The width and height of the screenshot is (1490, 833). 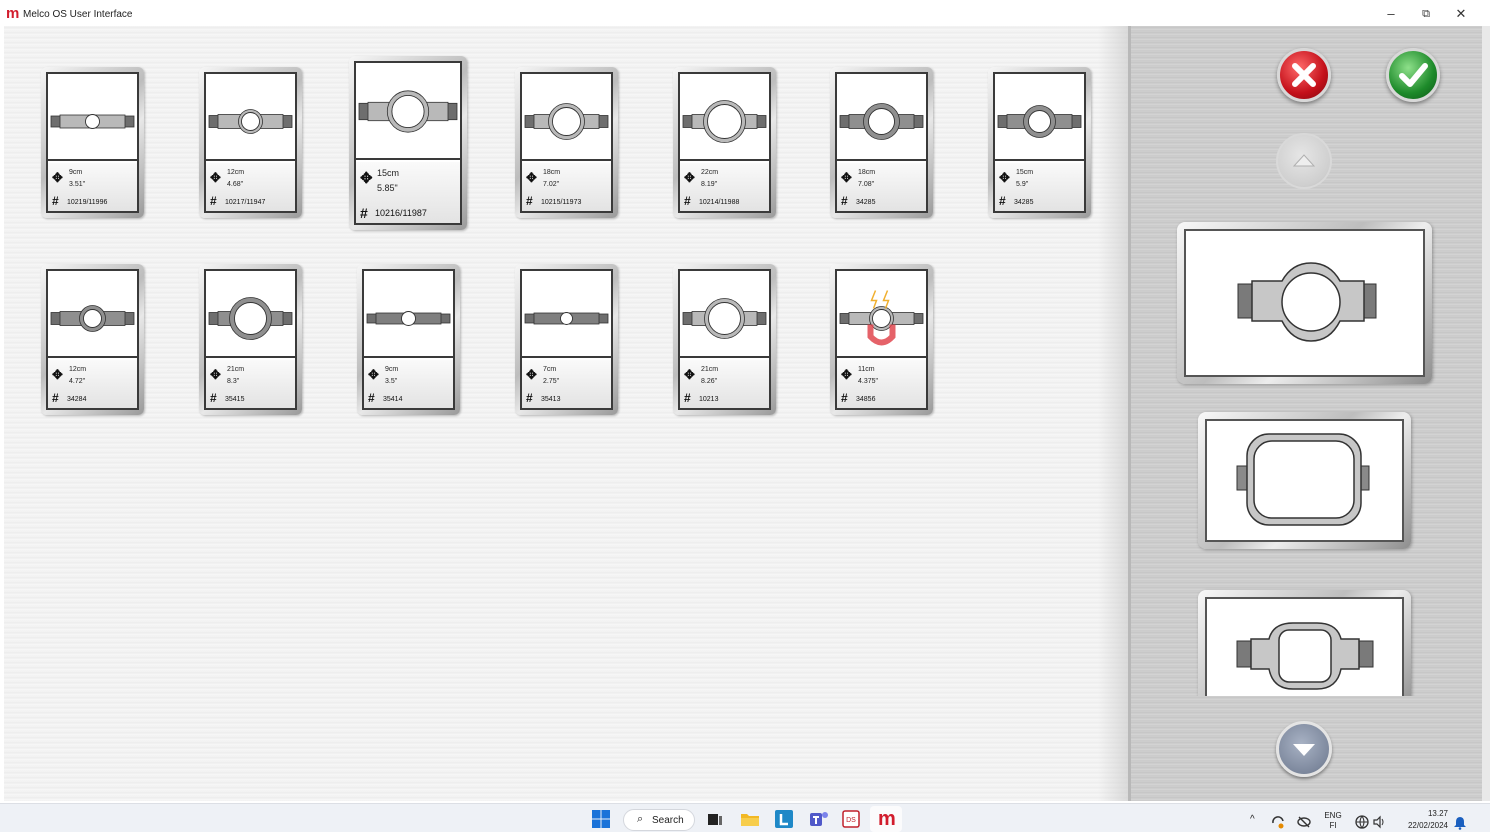 I want to click on close-icon, so click(x=1304, y=75).